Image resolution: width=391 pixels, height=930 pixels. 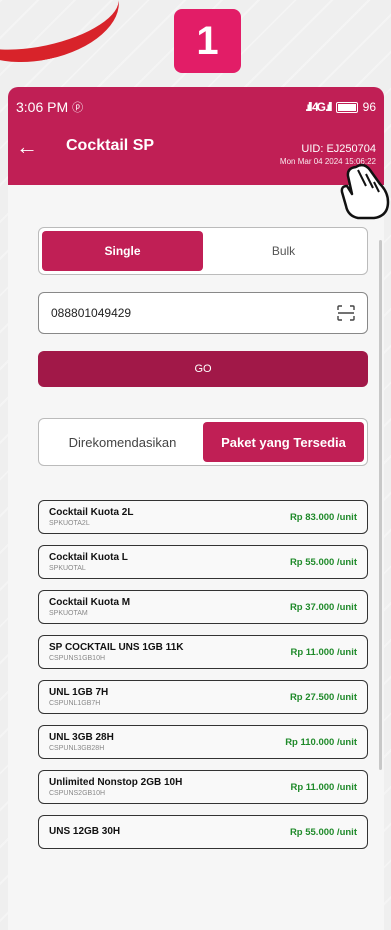 What do you see at coordinates (122, 442) in the screenshot?
I see `tab-recommended: Direkomendasikan` at bounding box center [122, 442].